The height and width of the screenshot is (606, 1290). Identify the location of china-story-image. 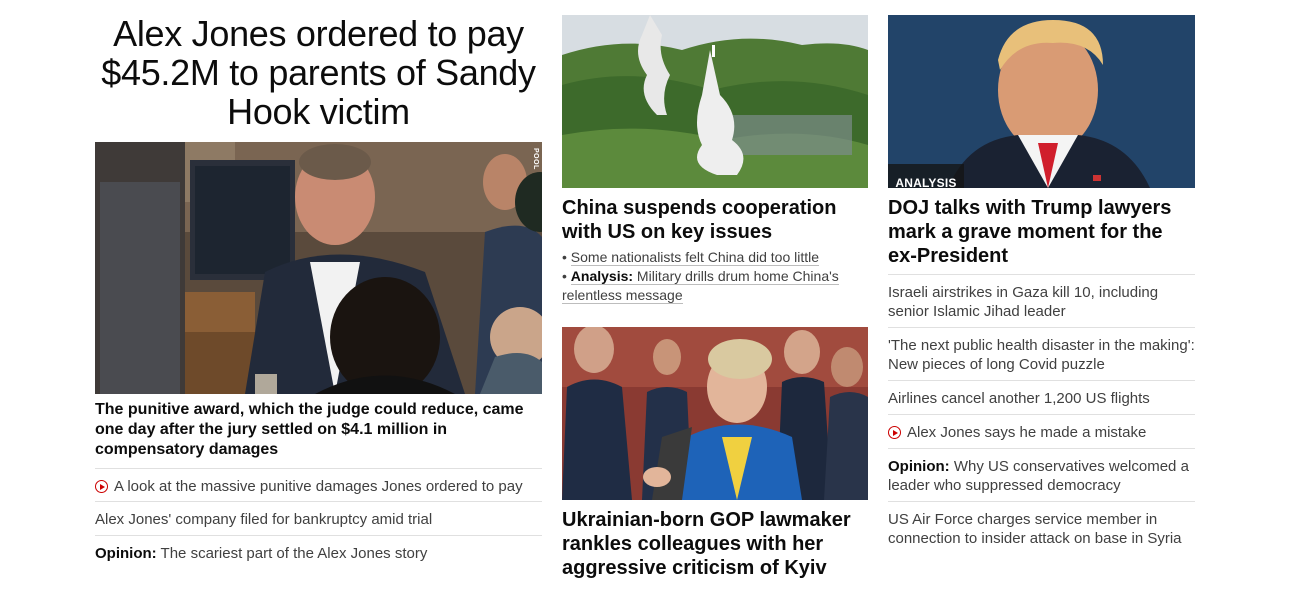
(715, 101).